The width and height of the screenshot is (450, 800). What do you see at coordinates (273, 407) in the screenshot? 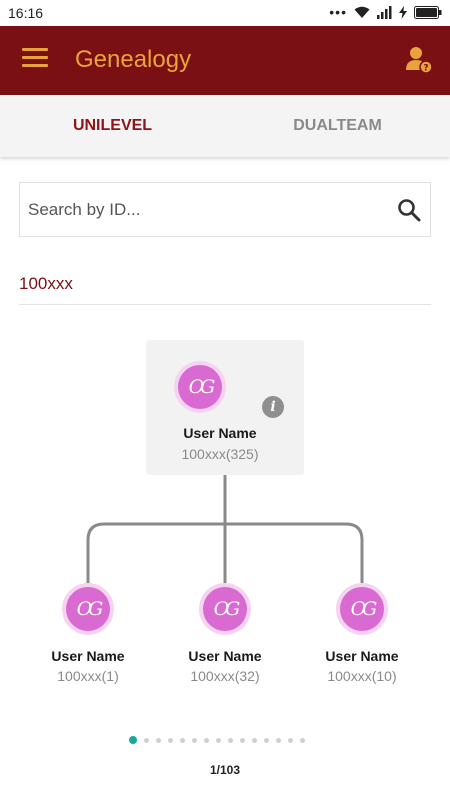
I see `info-icon: i` at bounding box center [273, 407].